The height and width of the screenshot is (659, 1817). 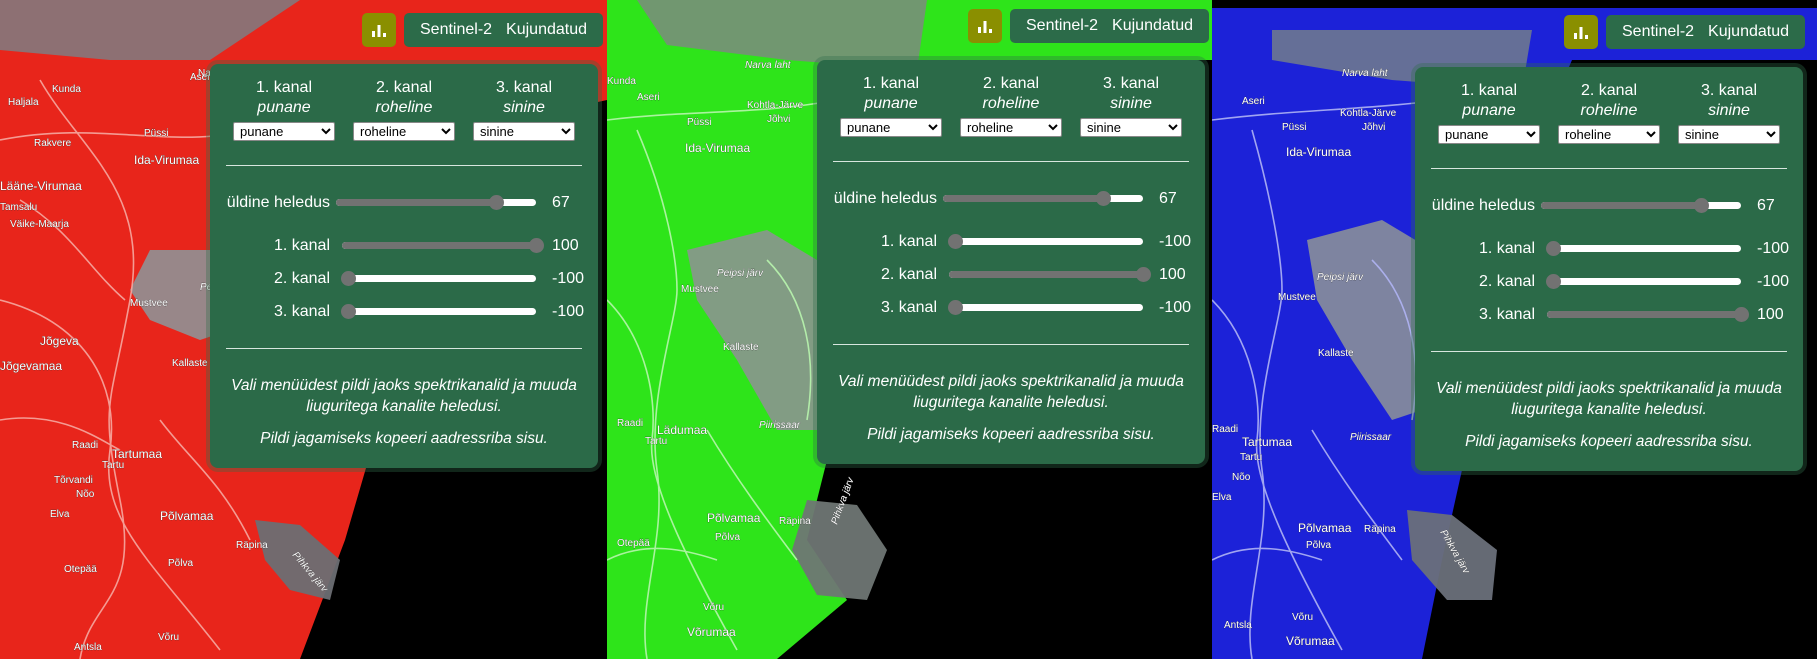 What do you see at coordinates (891, 83) in the screenshot?
I see `channel-1-title: 1. kanal` at bounding box center [891, 83].